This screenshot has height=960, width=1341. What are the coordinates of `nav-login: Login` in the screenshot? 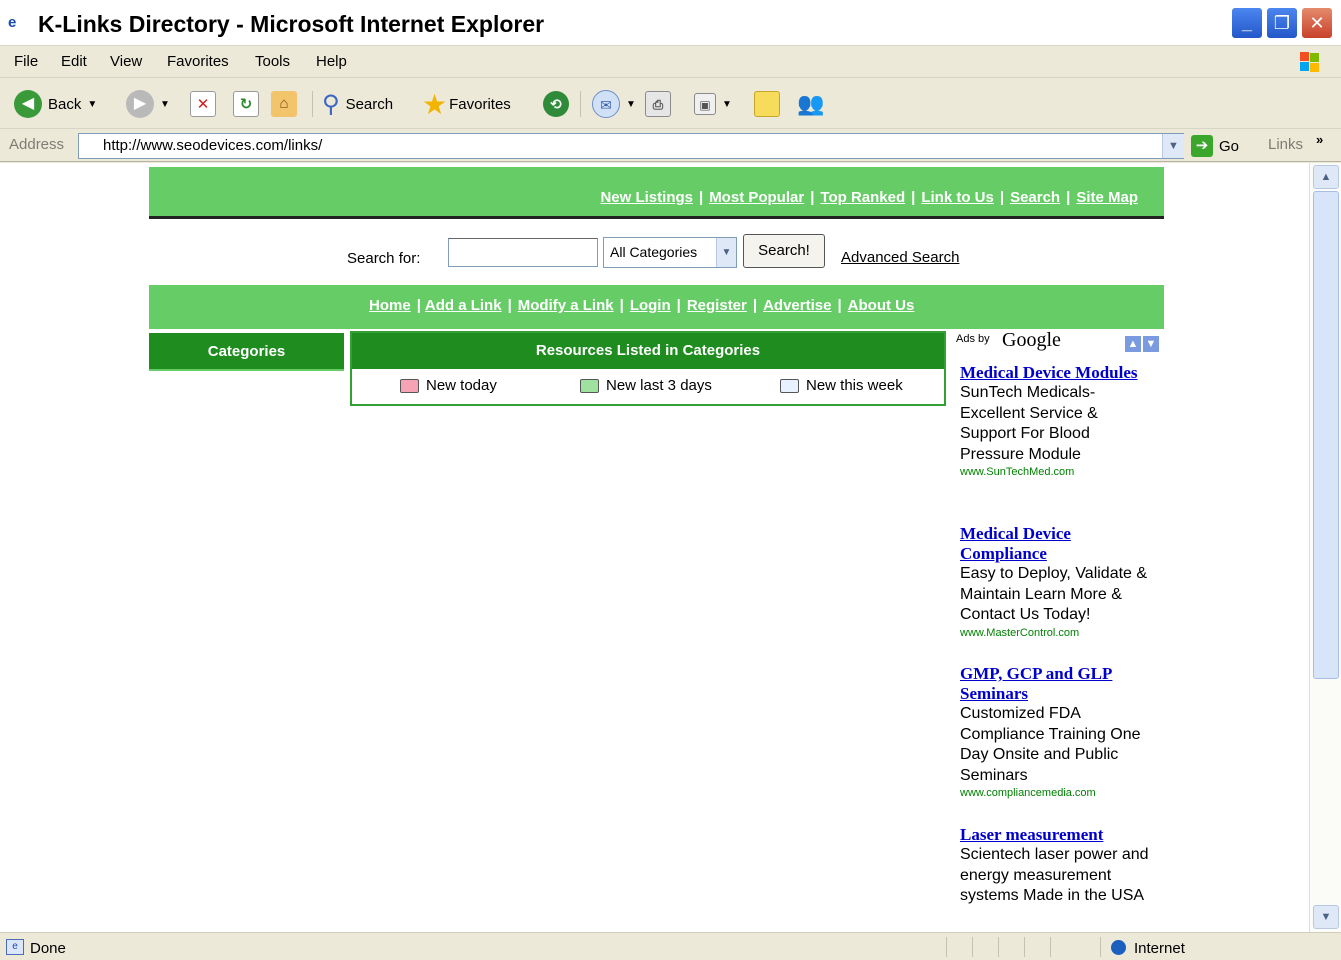 It's located at (650, 305).